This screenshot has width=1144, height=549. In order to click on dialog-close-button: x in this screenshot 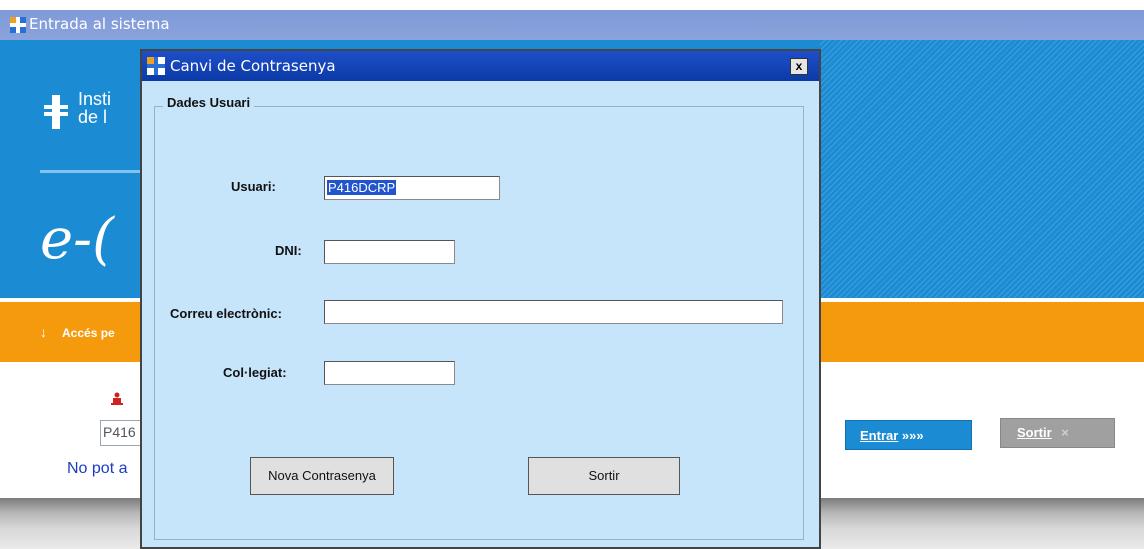, I will do `click(799, 66)`.